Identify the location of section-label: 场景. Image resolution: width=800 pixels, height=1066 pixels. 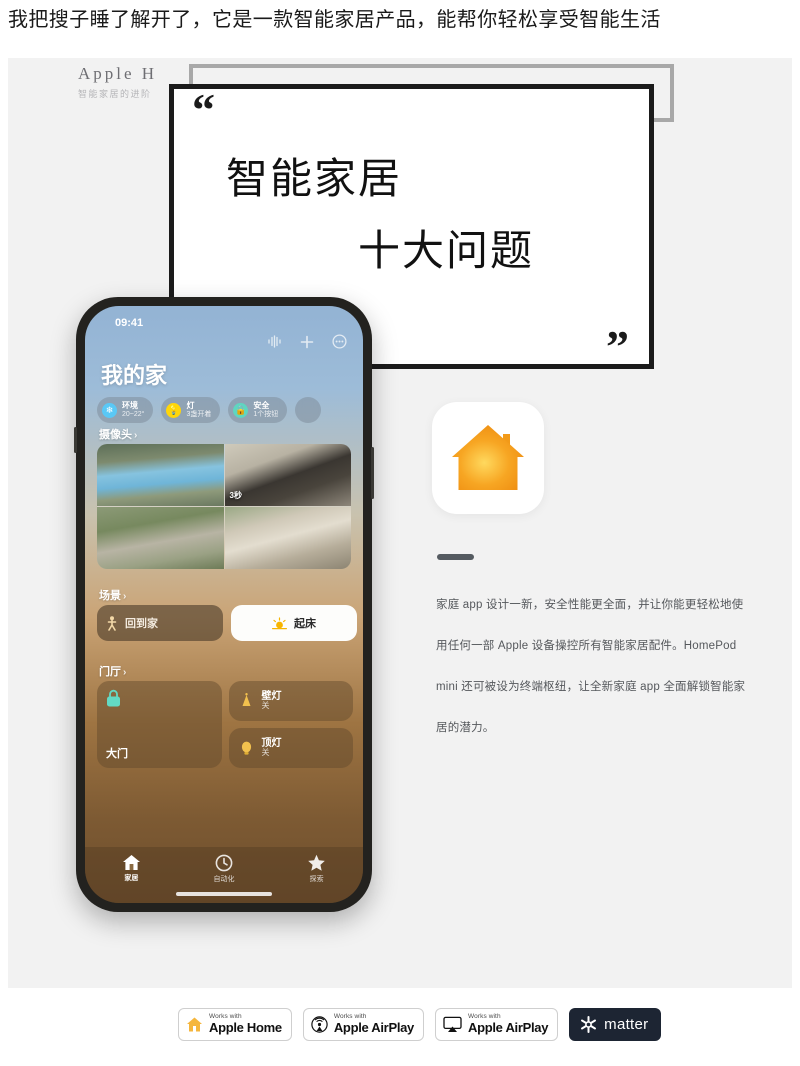
(110, 596).